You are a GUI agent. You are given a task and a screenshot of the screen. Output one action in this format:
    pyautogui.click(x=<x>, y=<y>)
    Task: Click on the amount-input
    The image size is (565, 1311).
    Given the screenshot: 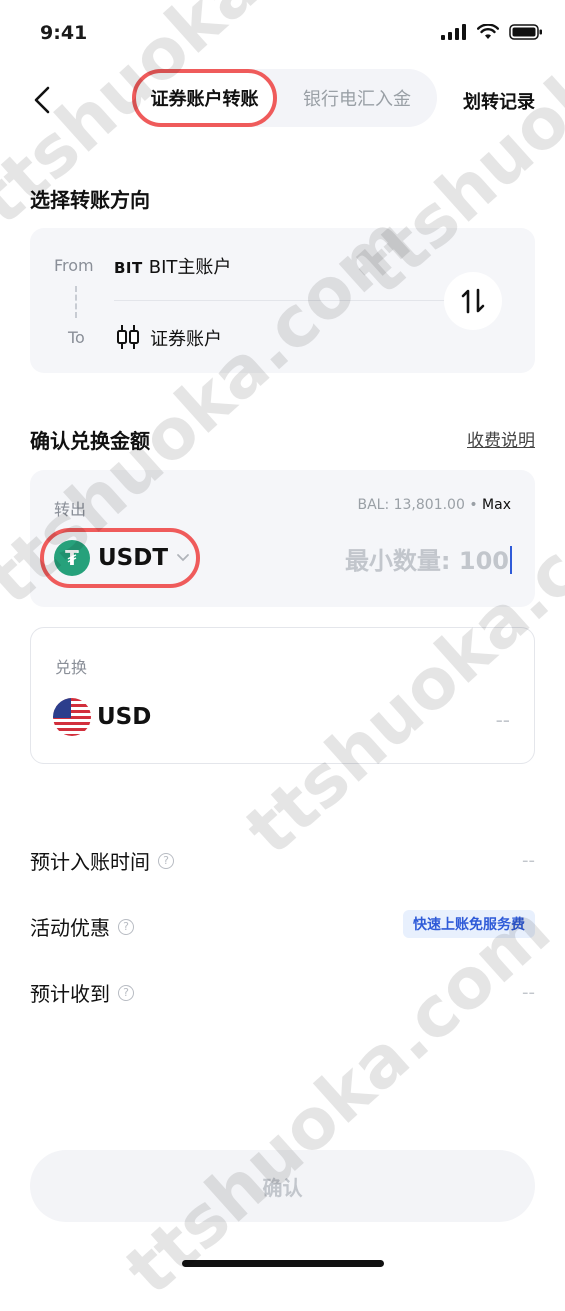 What is the action you would take?
    pyautogui.click(x=379, y=561)
    